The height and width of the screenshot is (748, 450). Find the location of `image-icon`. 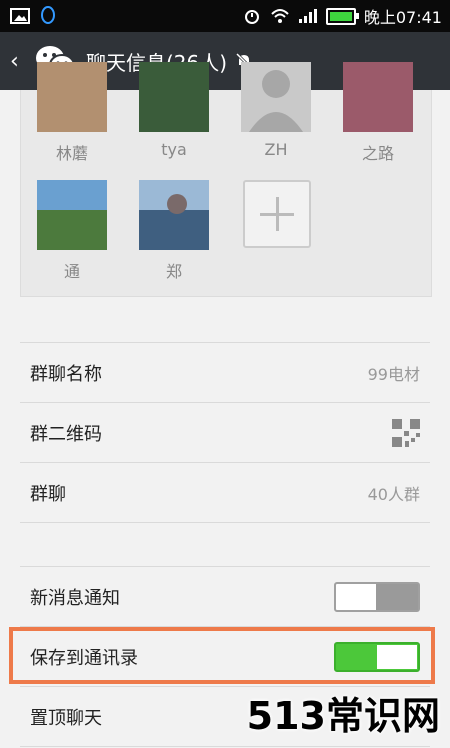

image-icon is located at coordinates (20, 16).